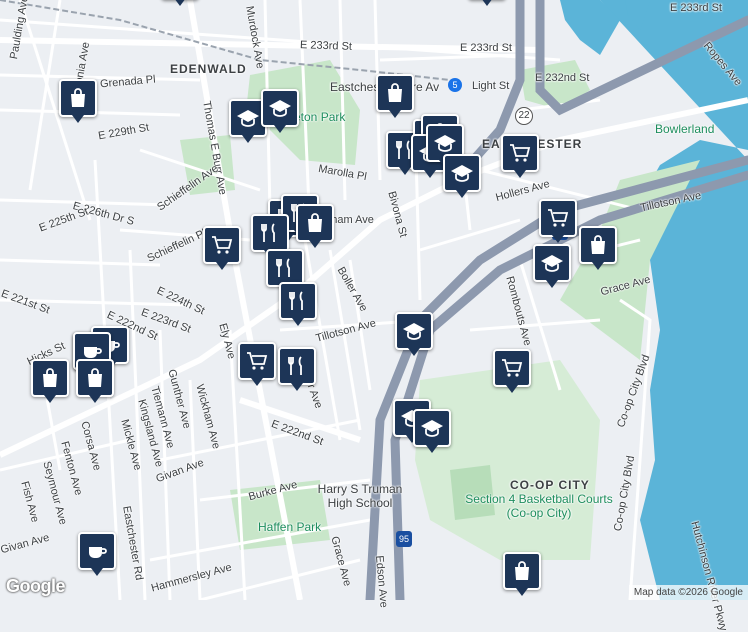 Image resolution: width=748 pixels, height=632 pixels. I want to click on cafe-icon, so click(97, 551).